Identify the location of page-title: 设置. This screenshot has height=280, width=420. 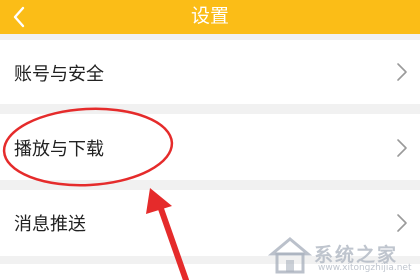
(209, 16).